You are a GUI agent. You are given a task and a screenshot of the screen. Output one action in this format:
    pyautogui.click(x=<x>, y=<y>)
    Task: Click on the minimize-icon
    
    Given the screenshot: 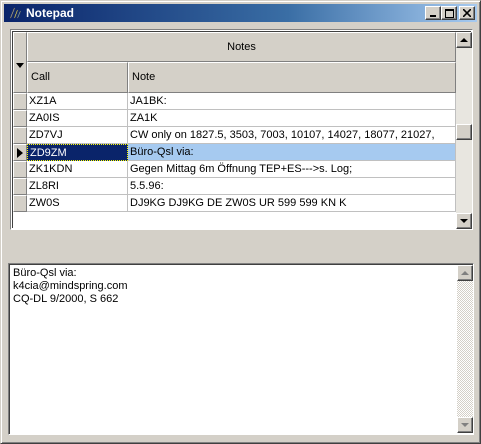 What is the action you would take?
    pyautogui.click(x=433, y=16)
    